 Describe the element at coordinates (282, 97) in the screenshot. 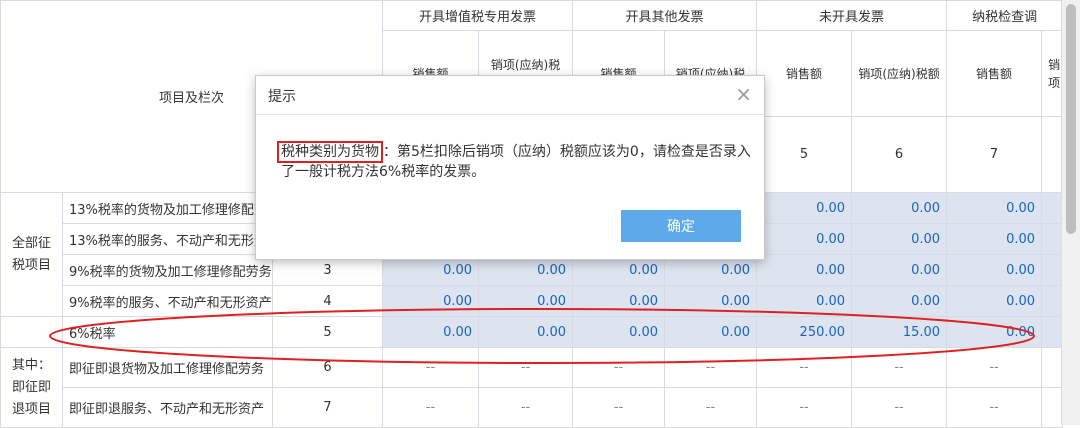

I see `dialog-title: 提示` at that location.